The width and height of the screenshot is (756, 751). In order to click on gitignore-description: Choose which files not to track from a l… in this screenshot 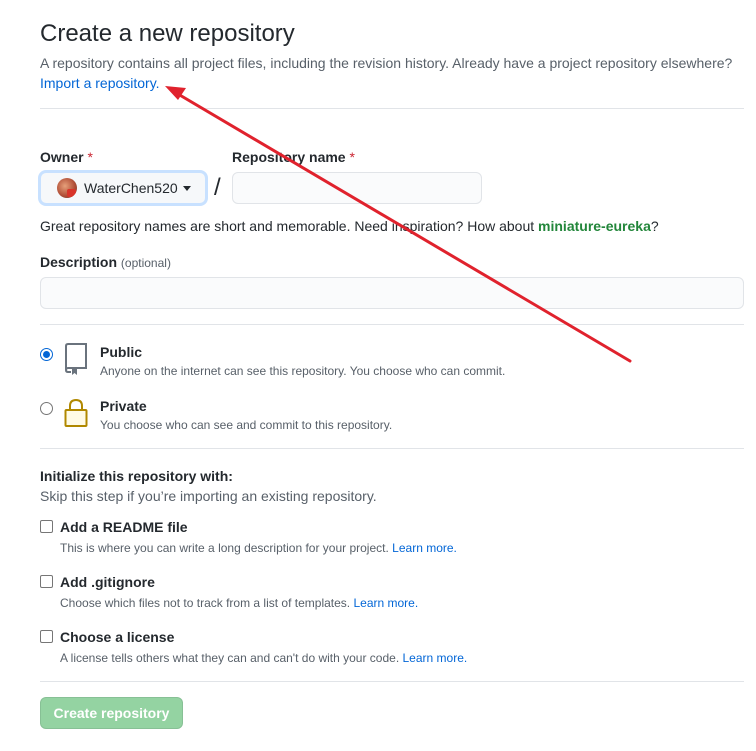, I will do `click(239, 603)`.